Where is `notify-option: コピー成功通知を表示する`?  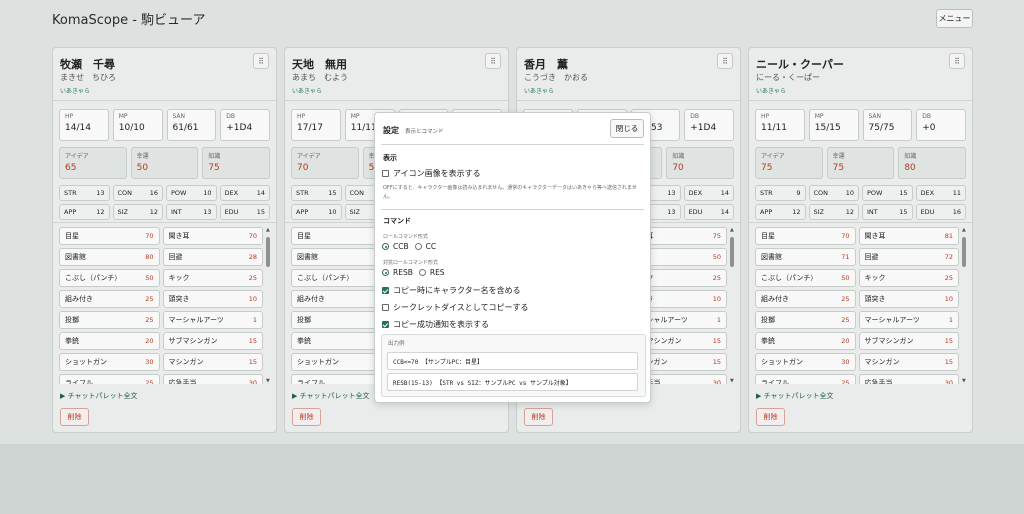
notify-option: コピー成功通知を表示する is located at coordinates (435, 324).